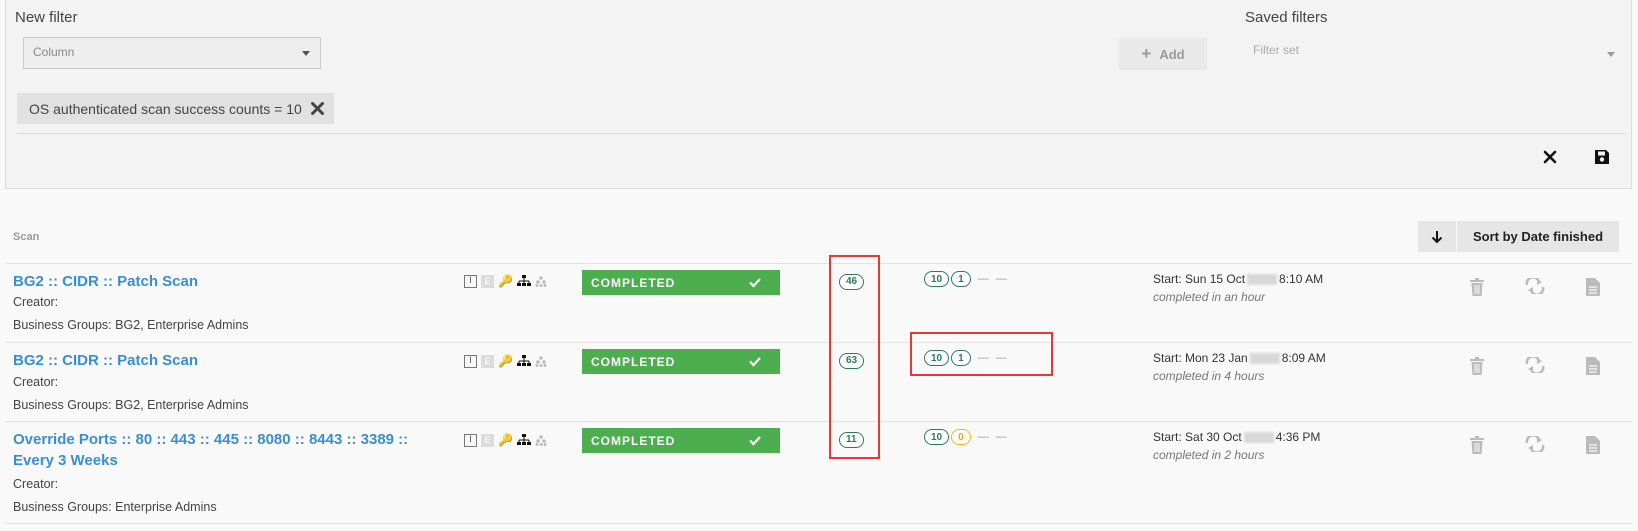 The image size is (1638, 531). I want to click on start-time: Start: Sat 30 Oct 4:36 PM, so click(1237, 437).